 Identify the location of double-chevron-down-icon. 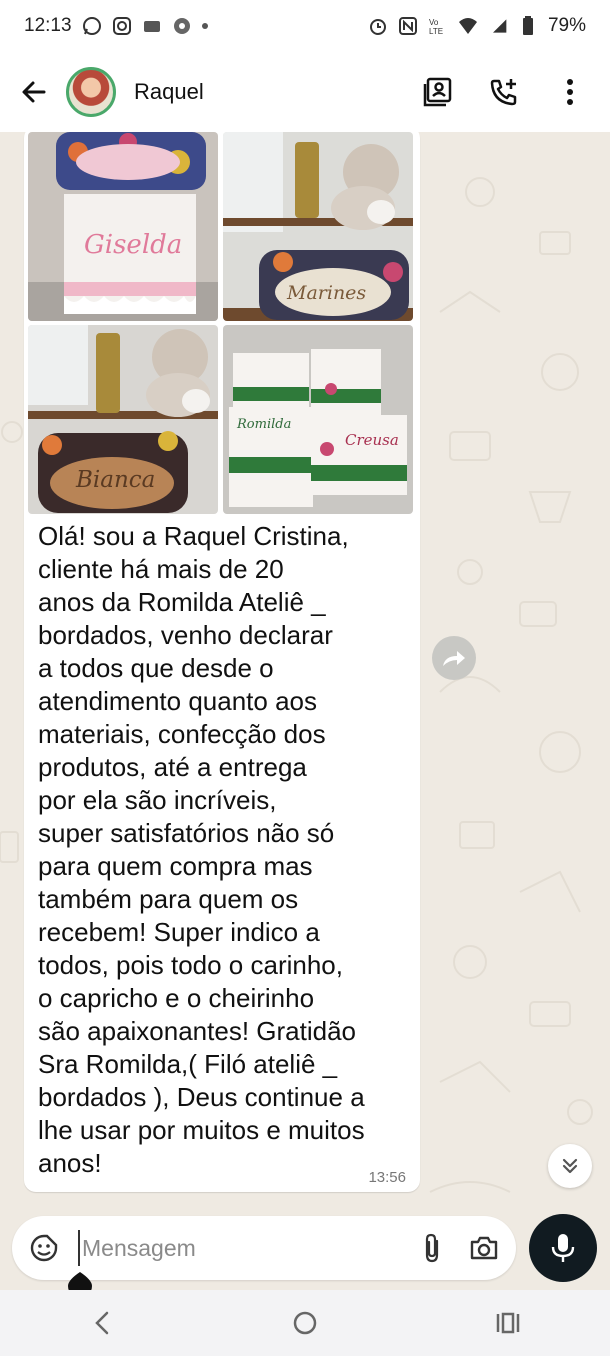
(570, 1166).